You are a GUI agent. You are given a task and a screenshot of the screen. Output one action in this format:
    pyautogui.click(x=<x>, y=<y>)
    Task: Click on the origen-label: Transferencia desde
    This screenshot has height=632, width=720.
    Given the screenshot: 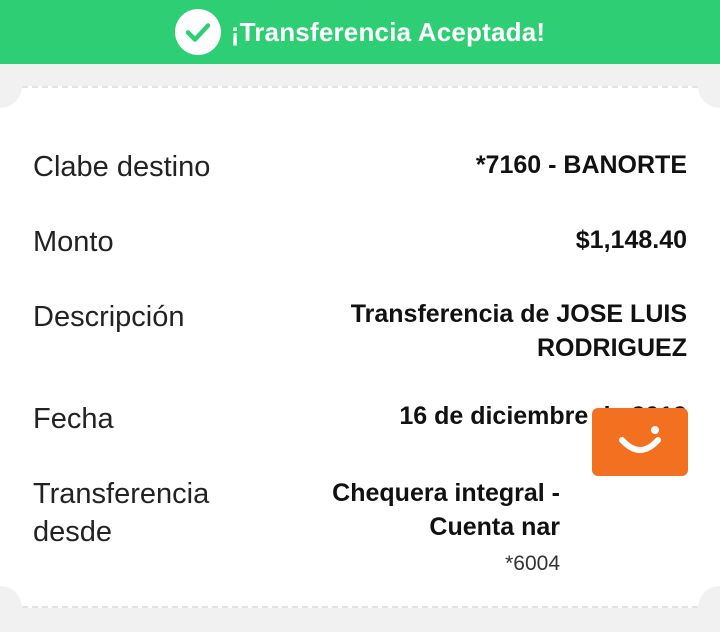 What is the action you would take?
    pyautogui.click(x=121, y=513)
    